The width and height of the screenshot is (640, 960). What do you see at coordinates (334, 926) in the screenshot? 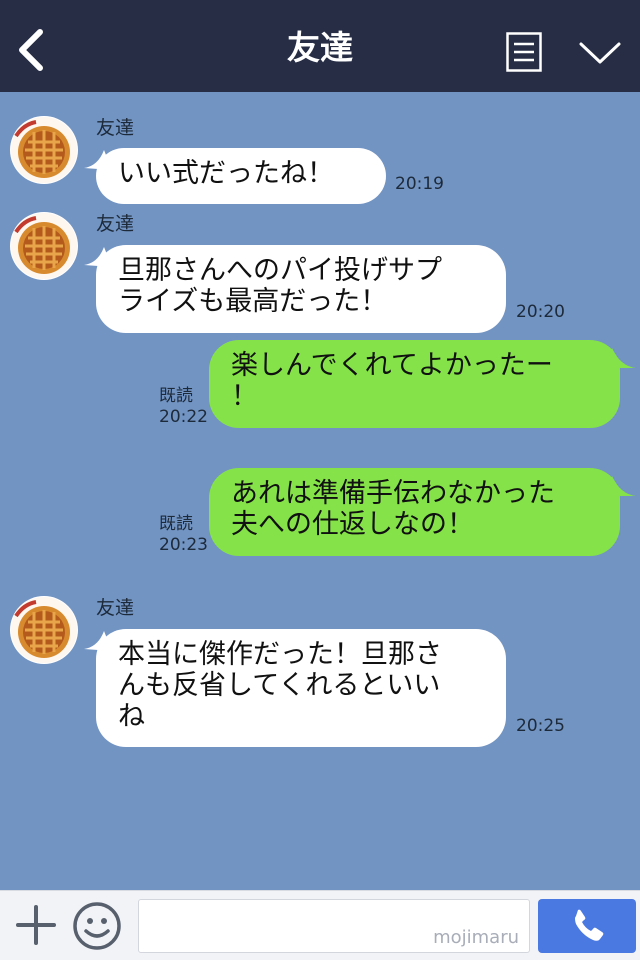
I see `message-input: mojimaru` at bounding box center [334, 926].